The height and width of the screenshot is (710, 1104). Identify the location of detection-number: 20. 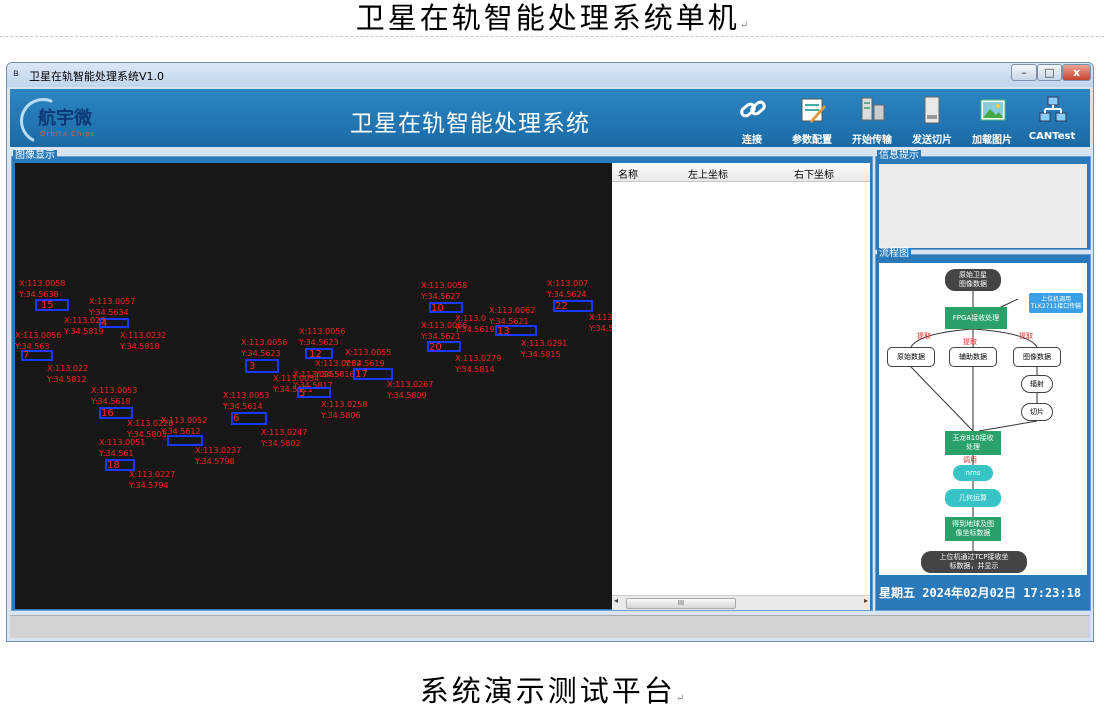
(435, 347).